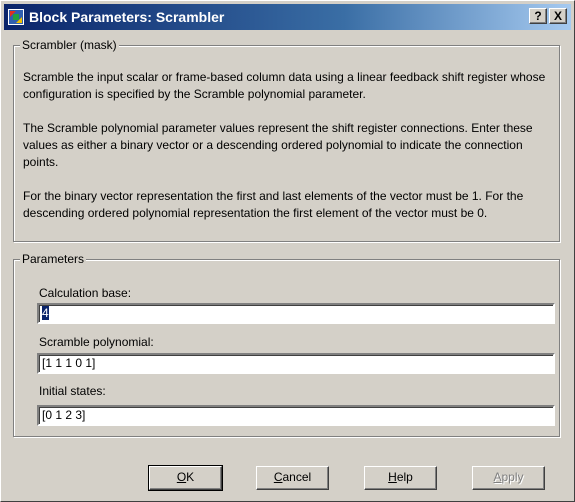  Describe the element at coordinates (287, 17) in the screenshot. I see `title-bar: Block Parameters: Scrambler ? X` at that location.